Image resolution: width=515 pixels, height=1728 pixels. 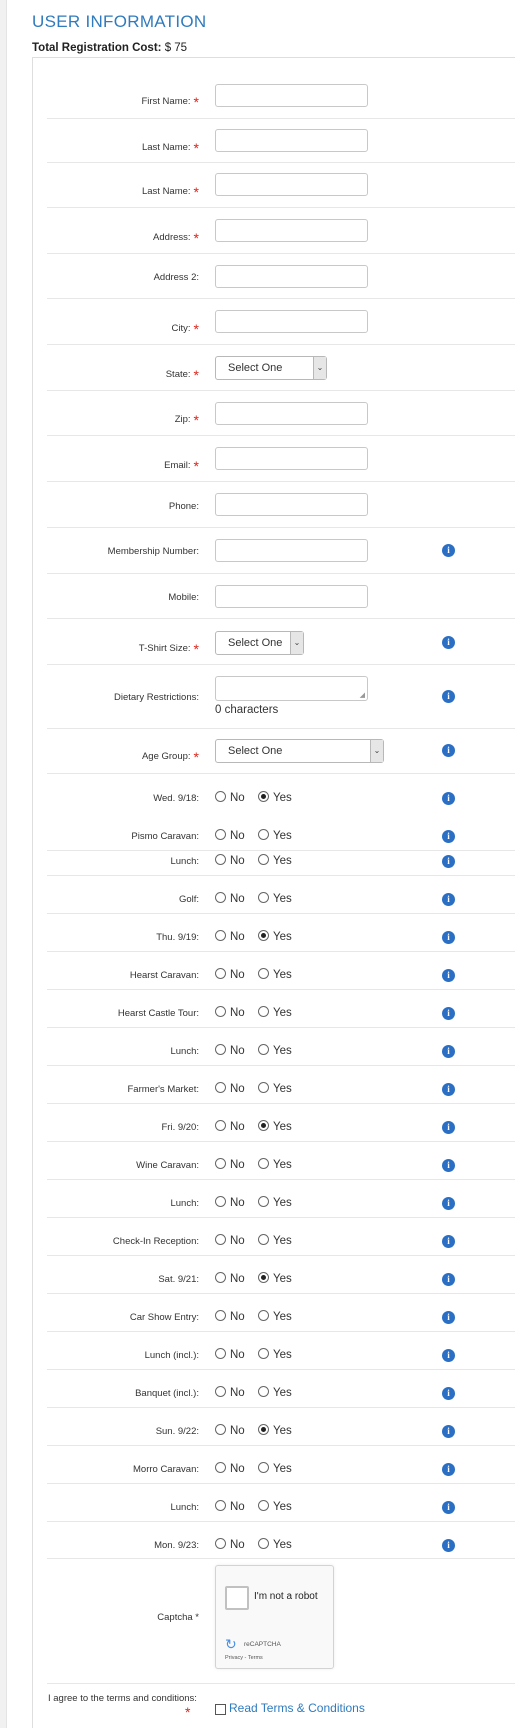 What do you see at coordinates (271, 368) in the screenshot?
I see `state-select: Select One ⌄` at bounding box center [271, 368].